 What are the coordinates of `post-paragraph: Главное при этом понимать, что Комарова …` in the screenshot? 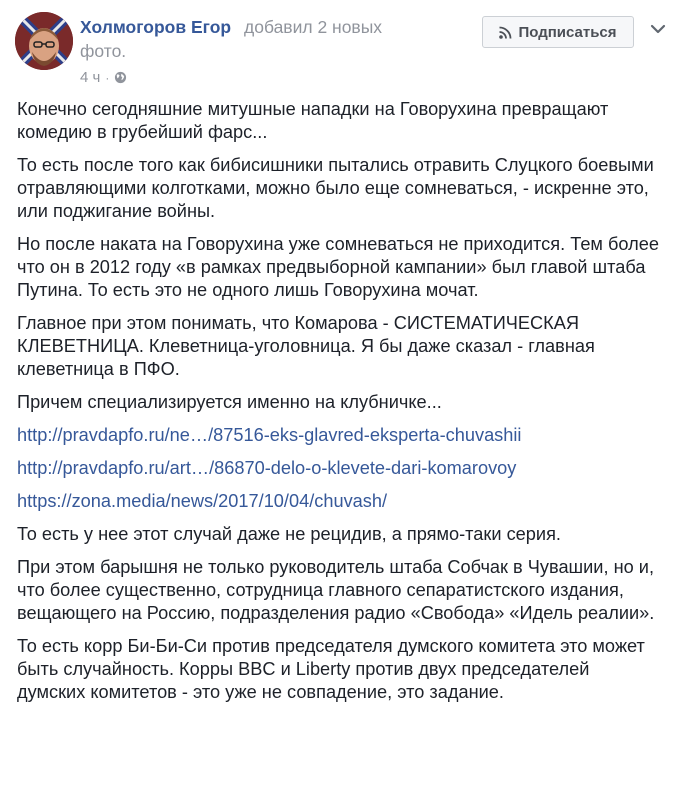 It's located at (306, 346).